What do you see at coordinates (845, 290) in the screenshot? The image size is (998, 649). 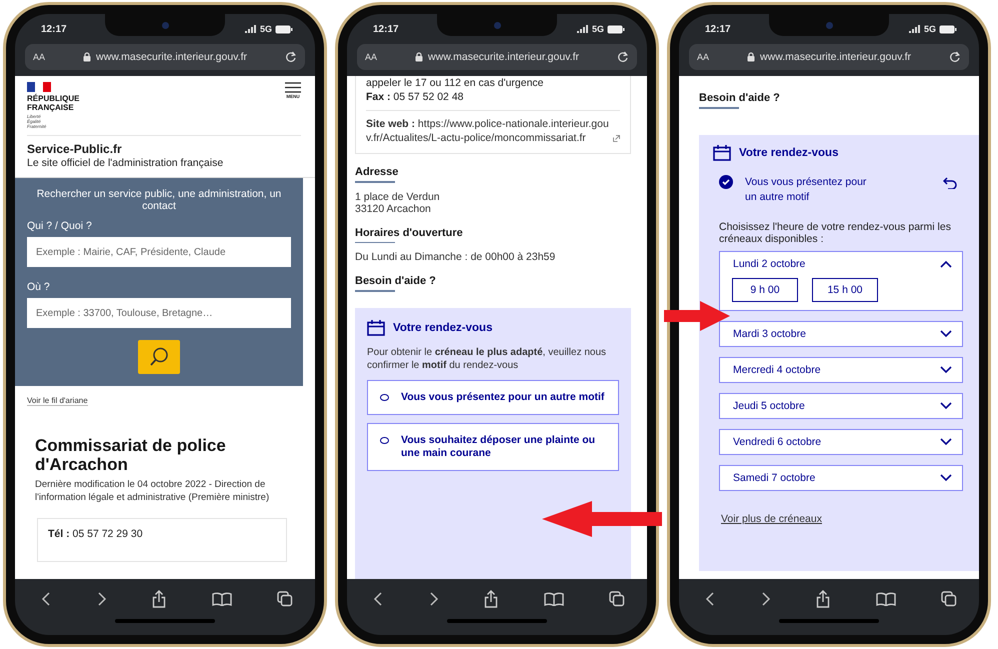 I see `time-slot-button: 15 h 00` at bounding box center [845, 290].